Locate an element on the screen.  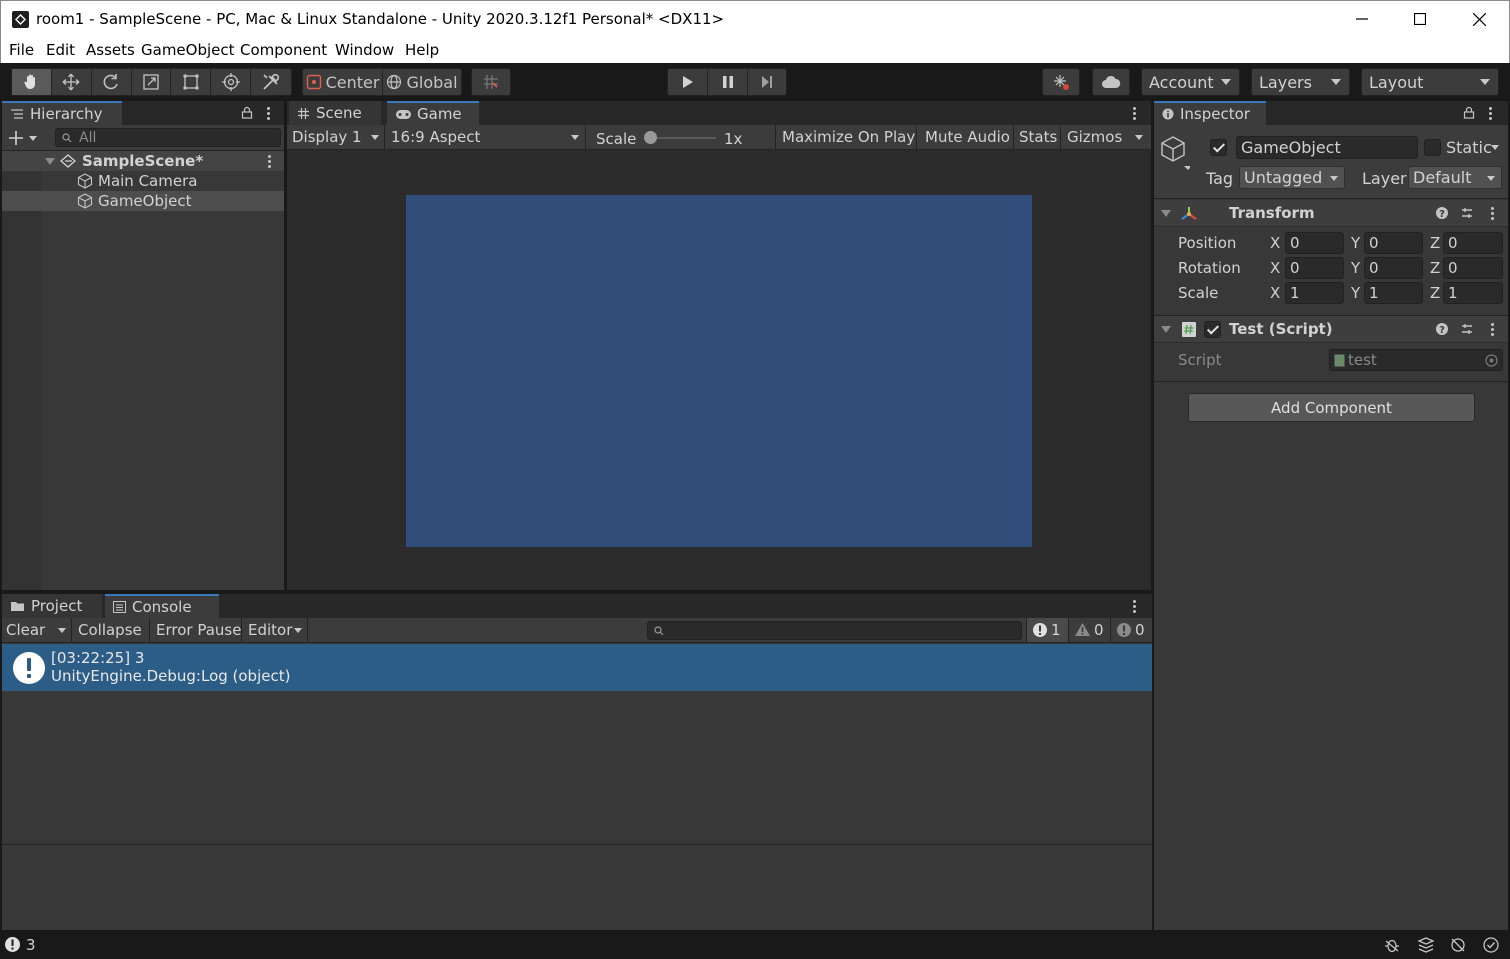
game-menu-icon is located at coordinates (1135, 114).